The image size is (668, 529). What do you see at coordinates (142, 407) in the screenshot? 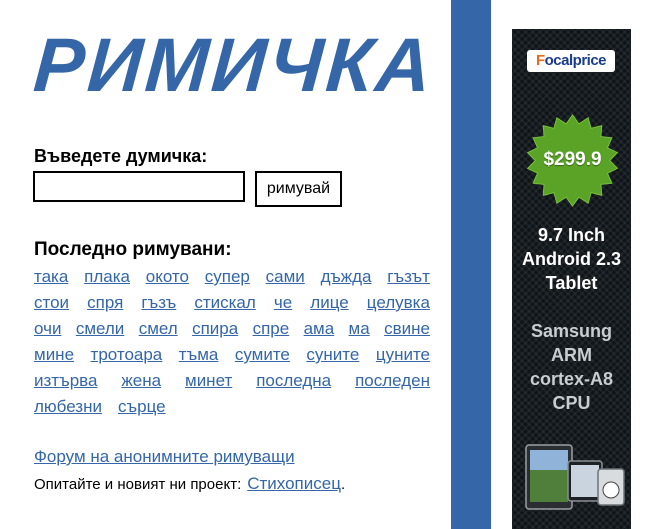
I see `recent-word-link: сърце` at bounding box center [142, 407].